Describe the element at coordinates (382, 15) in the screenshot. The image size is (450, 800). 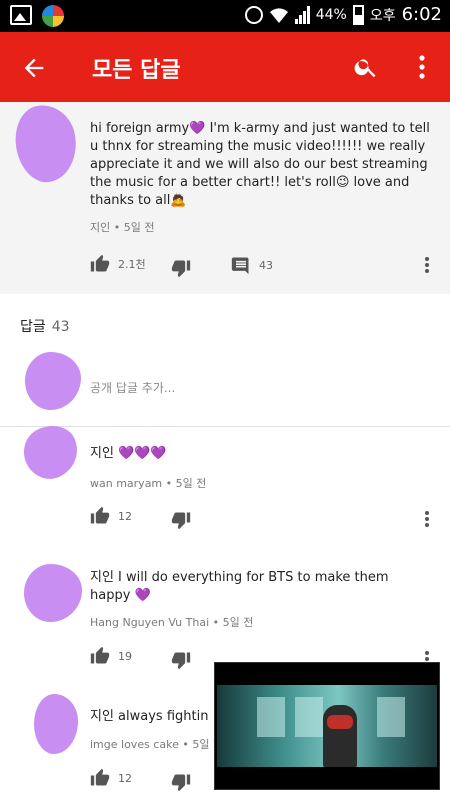
I see `time-ampm: 오후` at that location.